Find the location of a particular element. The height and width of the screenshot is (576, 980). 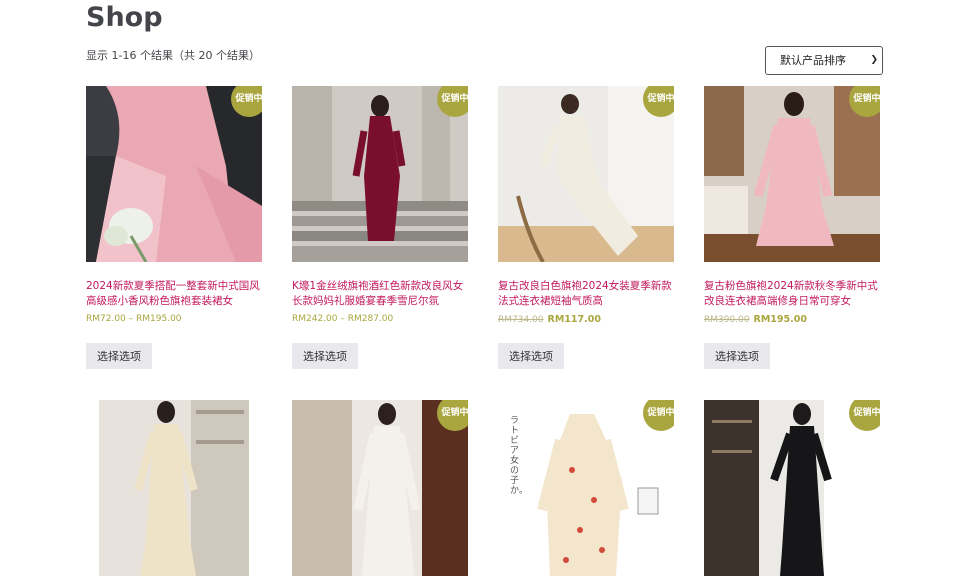

product-price: RM734.00 RM117.00 is located at coordinates (586, 320).